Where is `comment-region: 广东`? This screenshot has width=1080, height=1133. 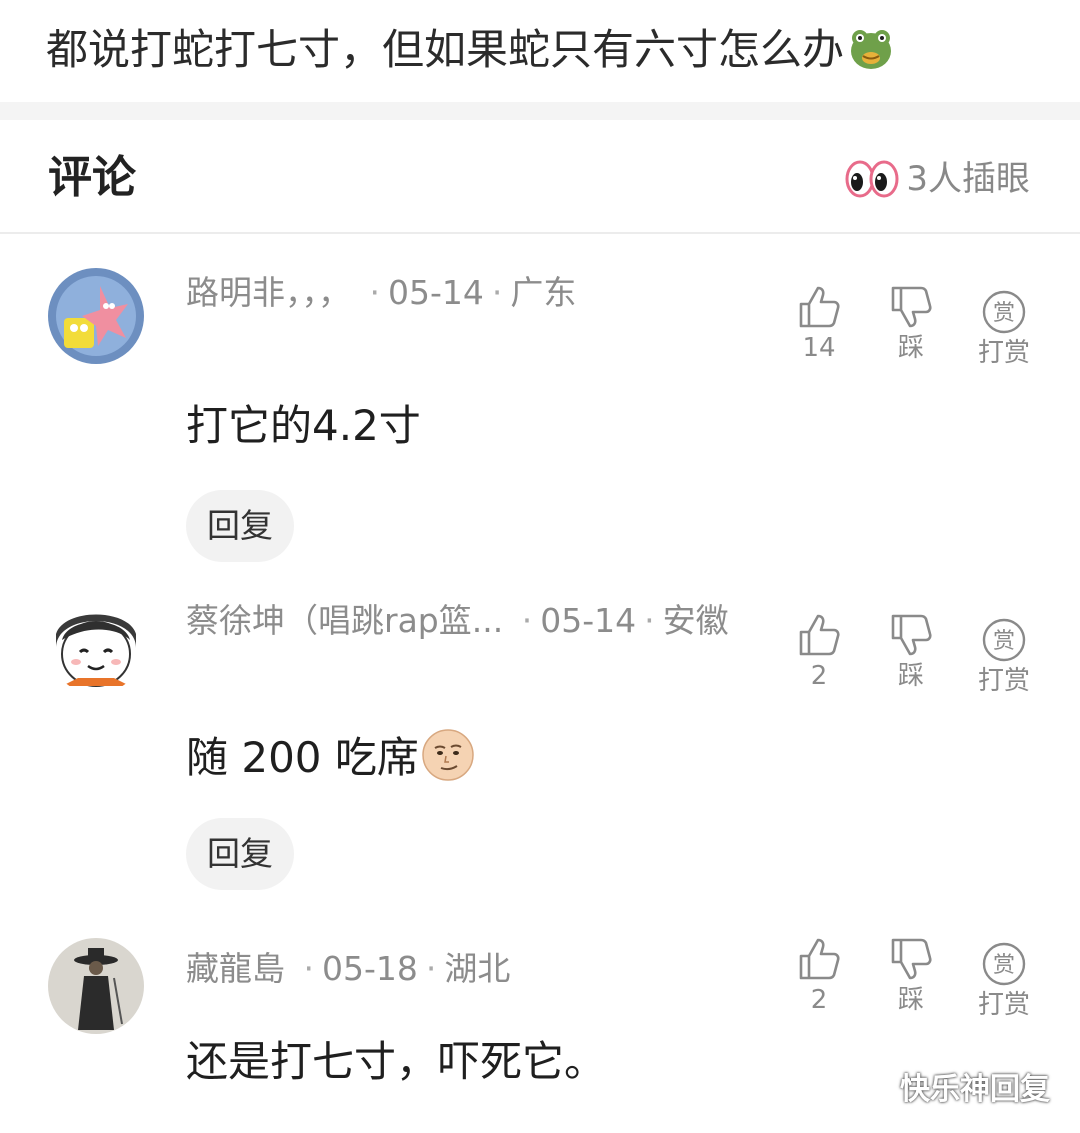
comment-region: 广东 is located at coordinates (543, 292).